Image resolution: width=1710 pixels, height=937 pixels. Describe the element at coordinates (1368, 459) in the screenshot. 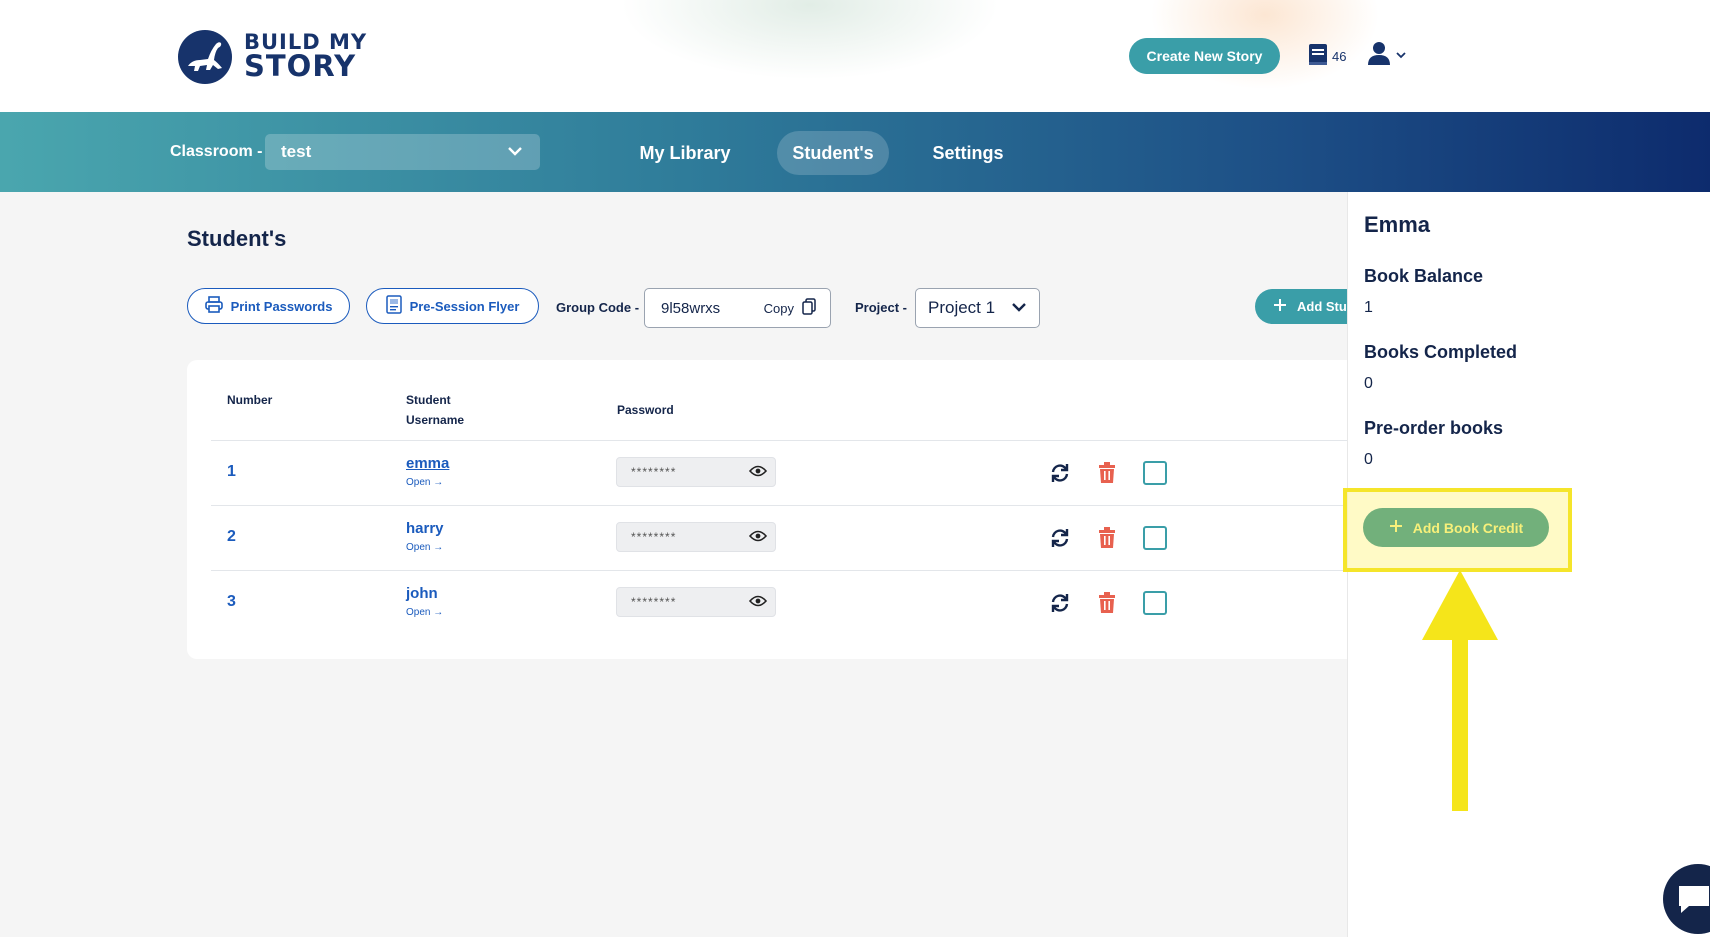

I see `preorder-books-value: 0` at that location.